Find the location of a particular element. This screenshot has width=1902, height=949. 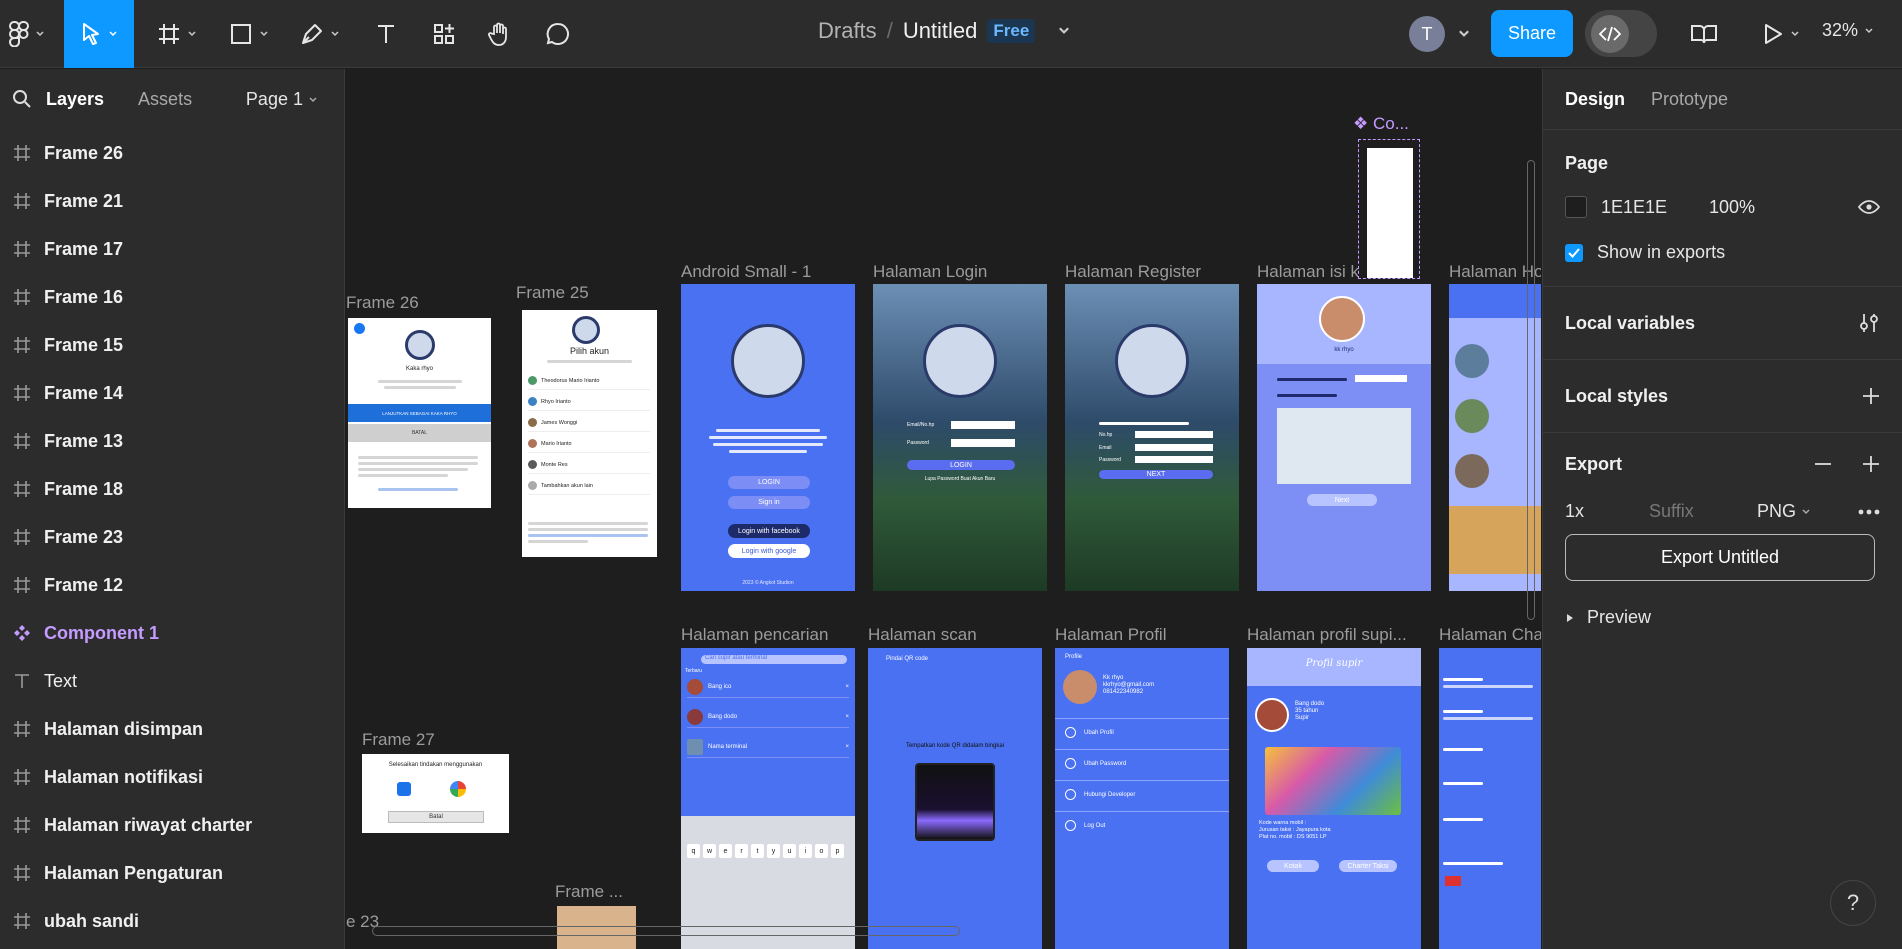

tab-prototype: Prototype is located at coordinates (1689, 99).